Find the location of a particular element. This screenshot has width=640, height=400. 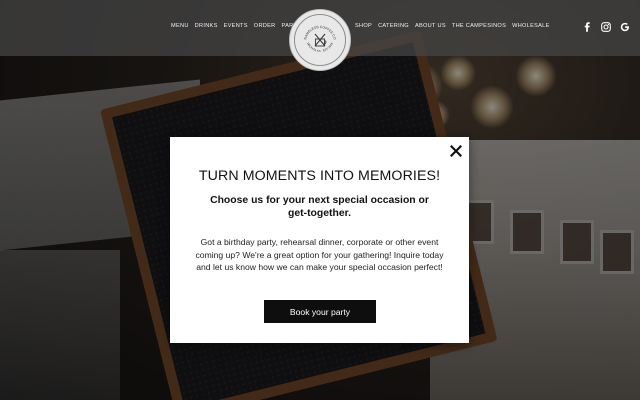

social-links is located at coordinates (606, 26).